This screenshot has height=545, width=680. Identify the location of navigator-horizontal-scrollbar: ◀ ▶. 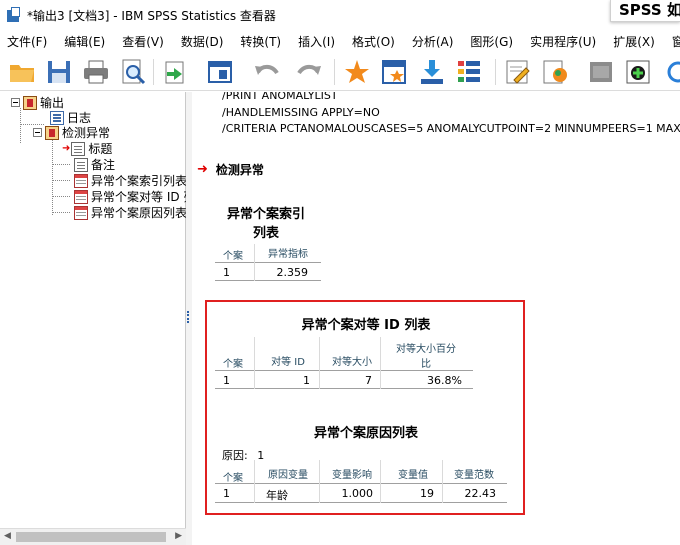
(93, 536).